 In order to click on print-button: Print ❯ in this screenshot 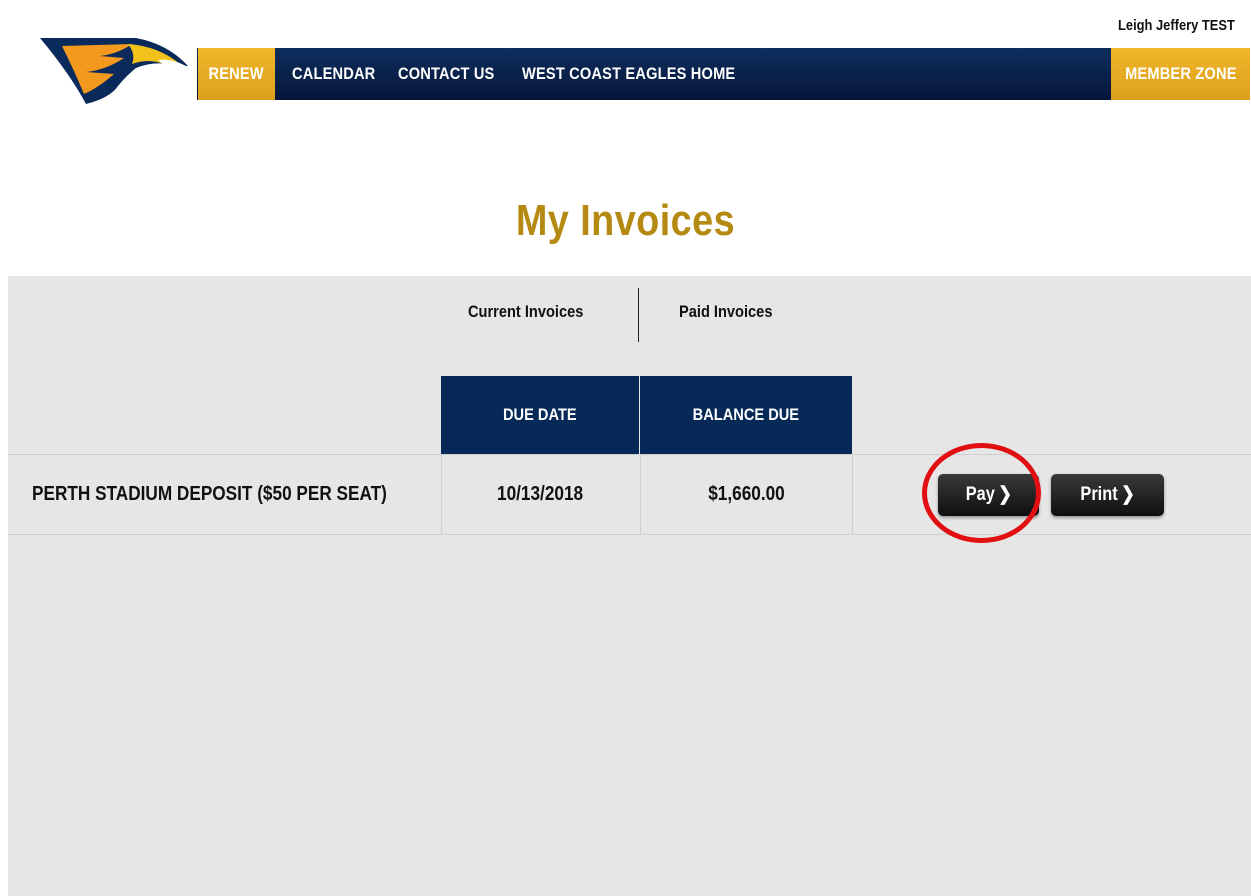, I will do `click(1107, 495)`.